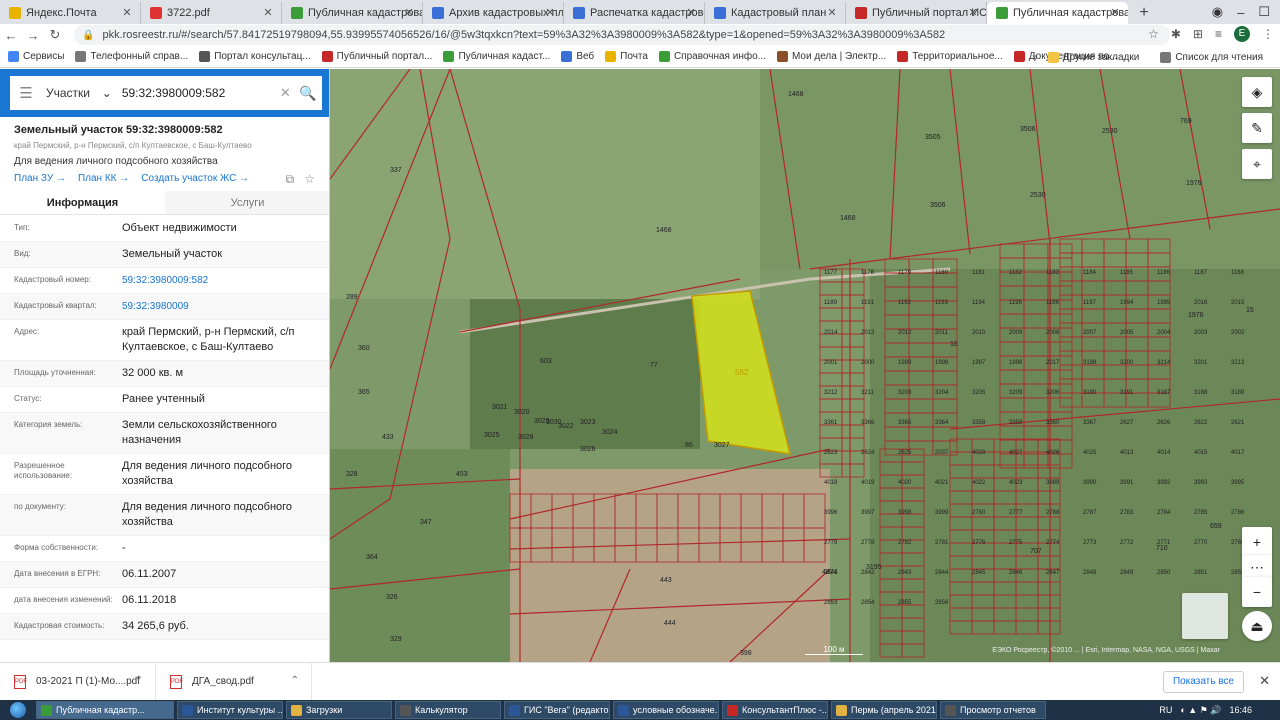  I want to click on minimap, so click(1205, 616).